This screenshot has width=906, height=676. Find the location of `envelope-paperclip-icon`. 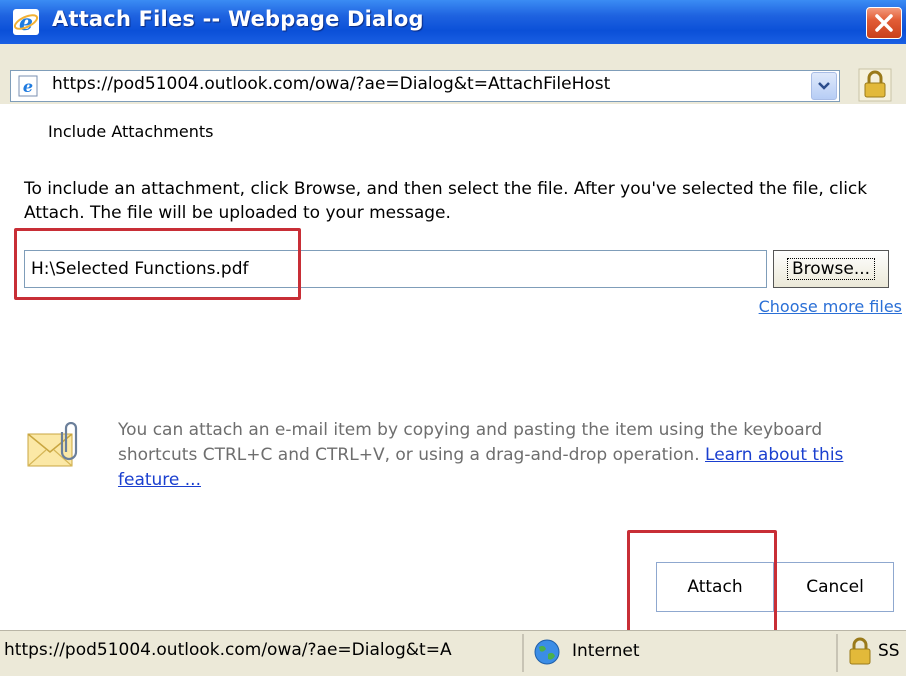

envelope-paperclip-icon is located at coordinates (52, 444).